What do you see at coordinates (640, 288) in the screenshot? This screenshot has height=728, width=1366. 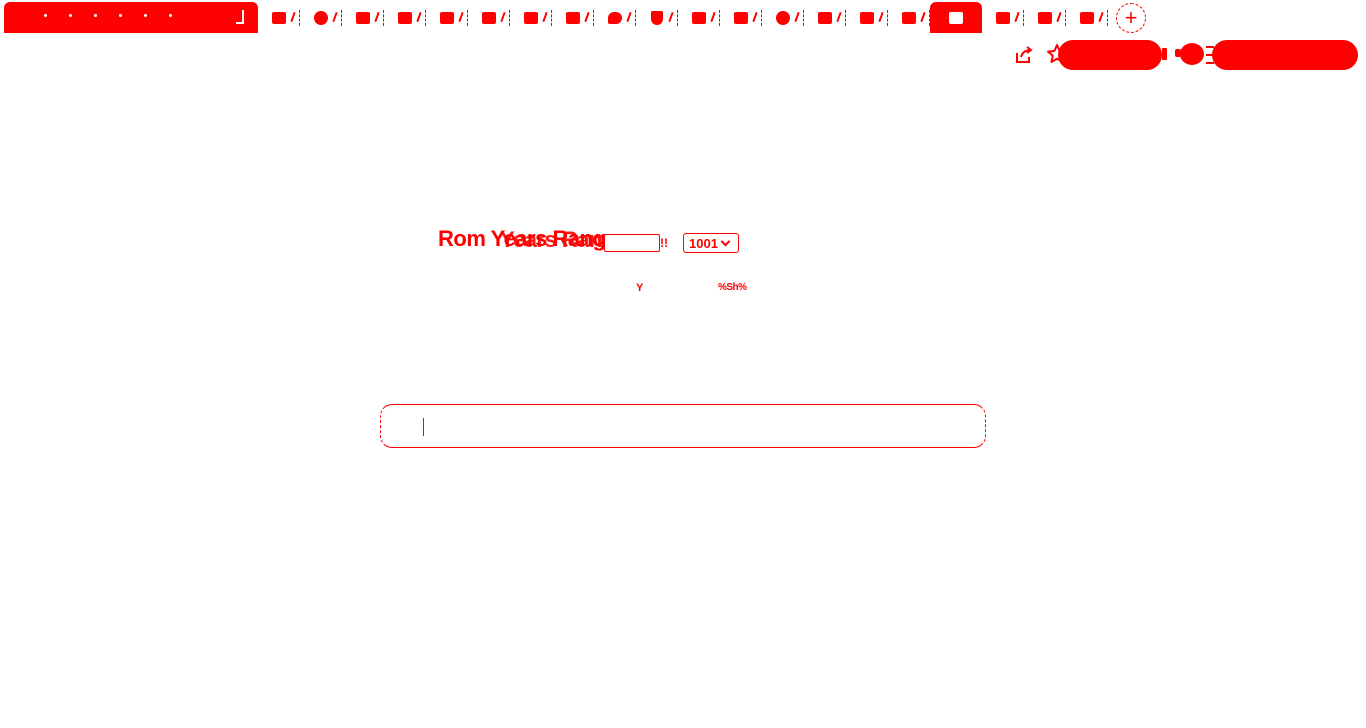 I see `sub-label-a: Y` at bounding box center [640, 288].